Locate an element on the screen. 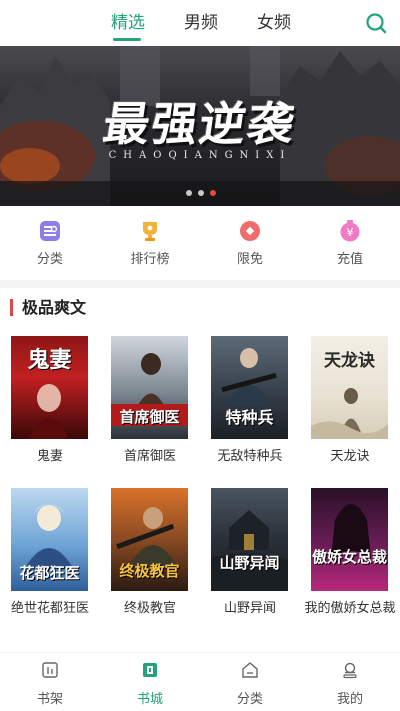 The image size is (400, 711). book-cover: 首席御医 is located at coordinates (149, 387).